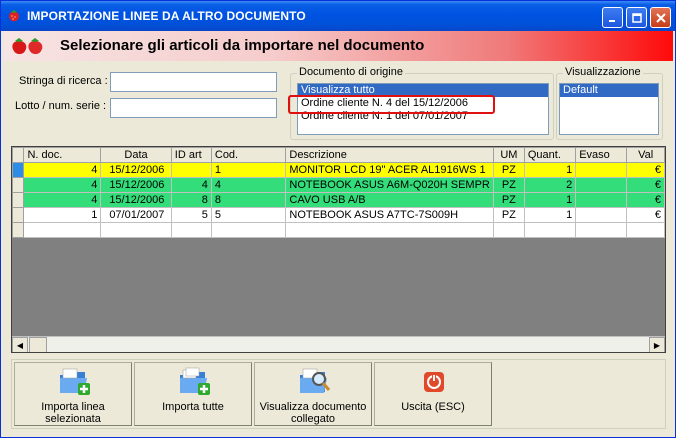  Describe the element at coordinates (338, 344) in the screenshot. I see `horizontal-scrollbar: ◀ ▶` at that location.